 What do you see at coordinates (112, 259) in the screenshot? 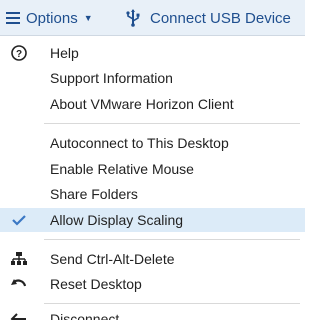
I see `menu-item-label: Send Ctrl-Alt-Delete` at bounding box center [112, 259].